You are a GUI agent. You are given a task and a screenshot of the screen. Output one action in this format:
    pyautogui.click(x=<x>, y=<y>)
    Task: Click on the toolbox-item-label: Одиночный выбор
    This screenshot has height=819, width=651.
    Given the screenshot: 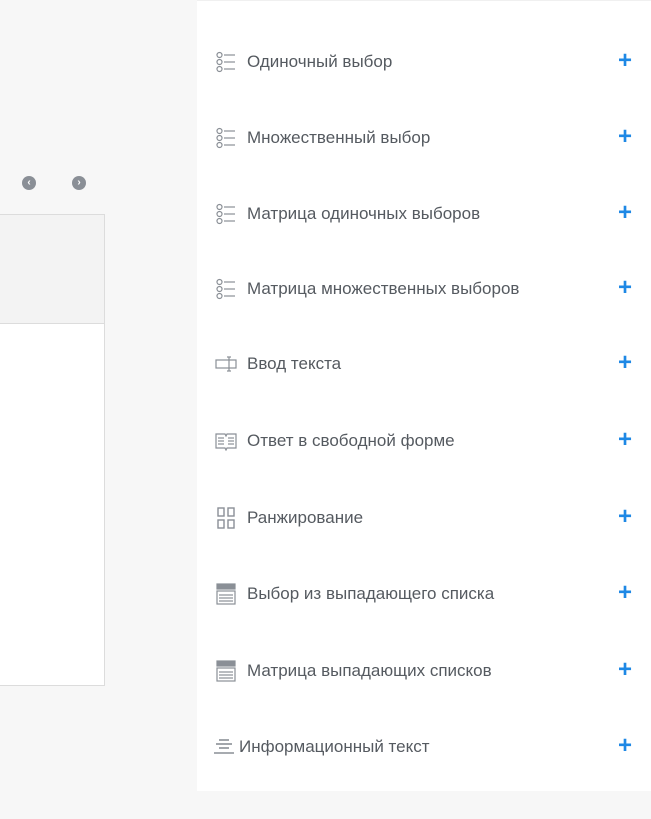 What is the action you would take?
    pyautogui.click(x=320, y=61)
    